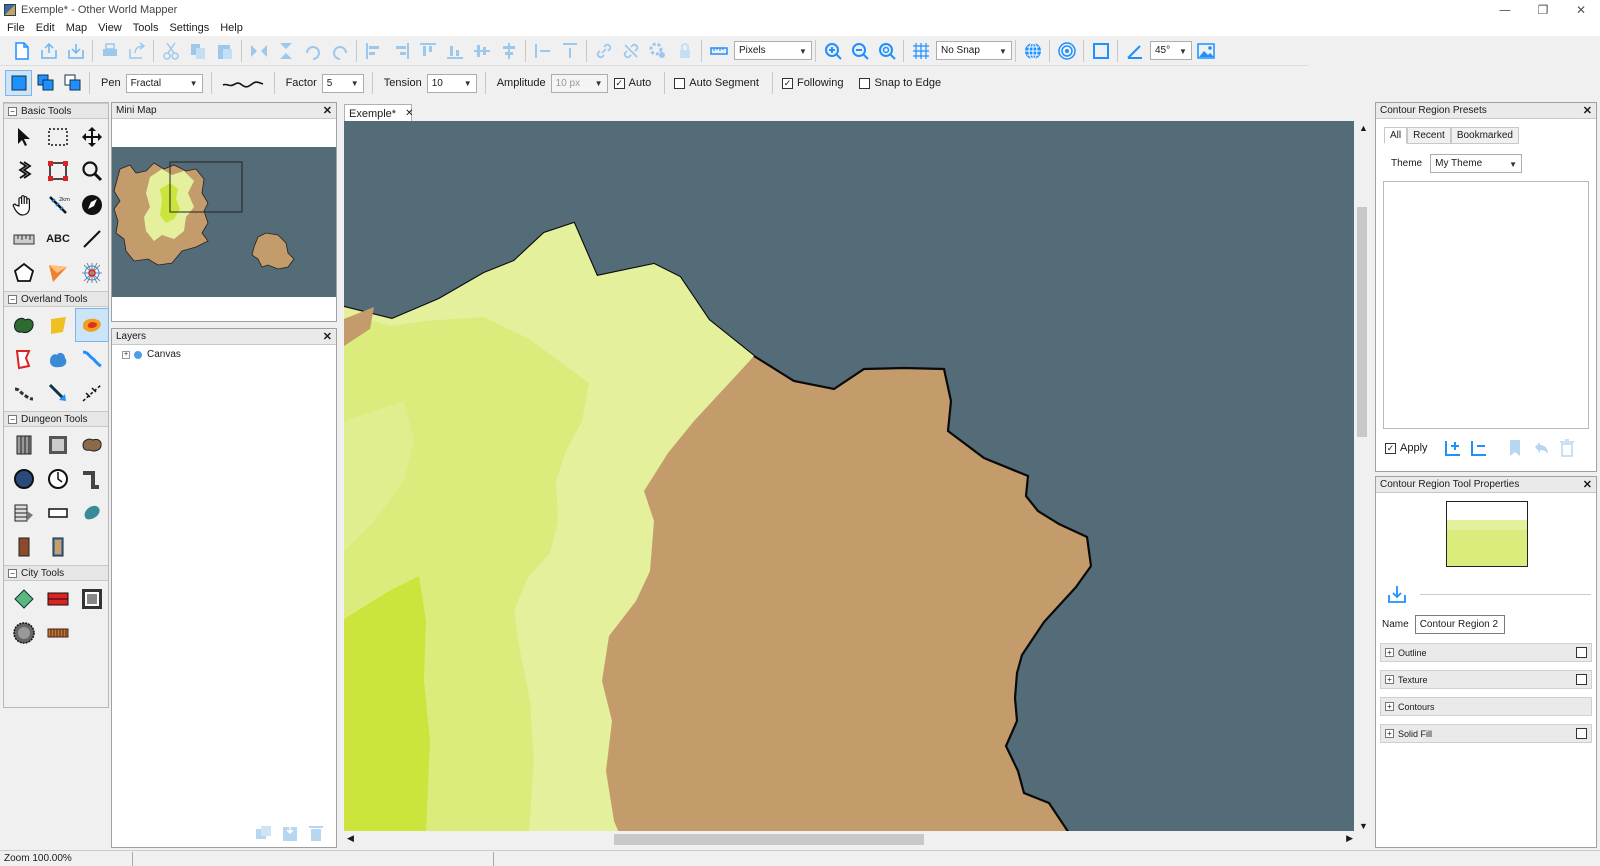  I want to click on polygon-tool, so click(24, 273).